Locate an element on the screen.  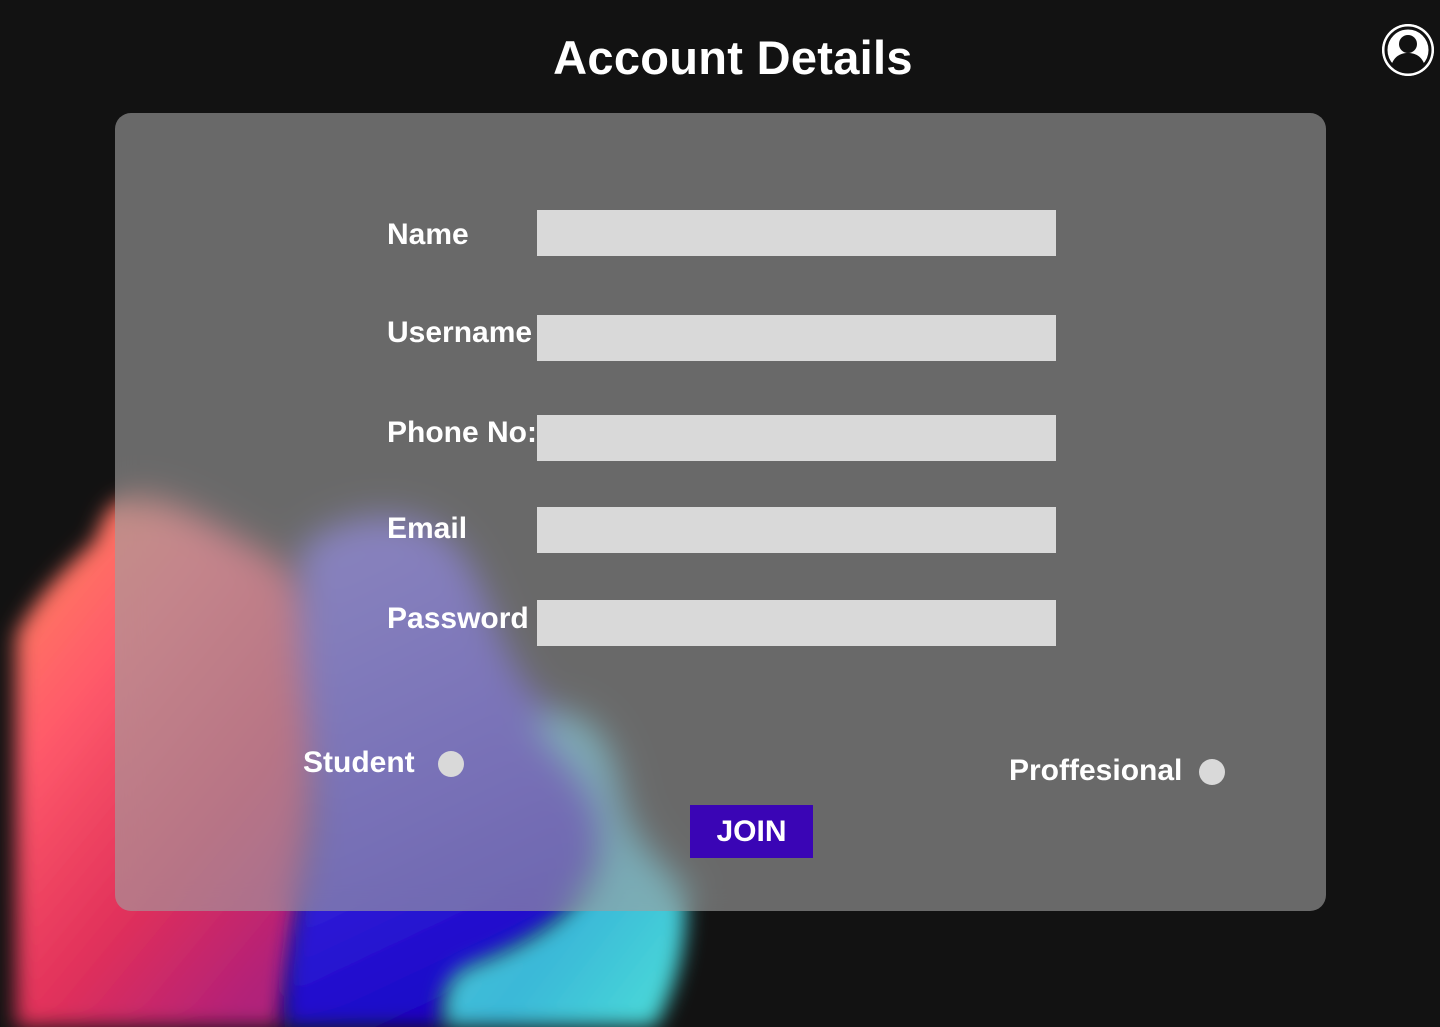
user-silhouette-icon is located at coordinates (1408, 50).